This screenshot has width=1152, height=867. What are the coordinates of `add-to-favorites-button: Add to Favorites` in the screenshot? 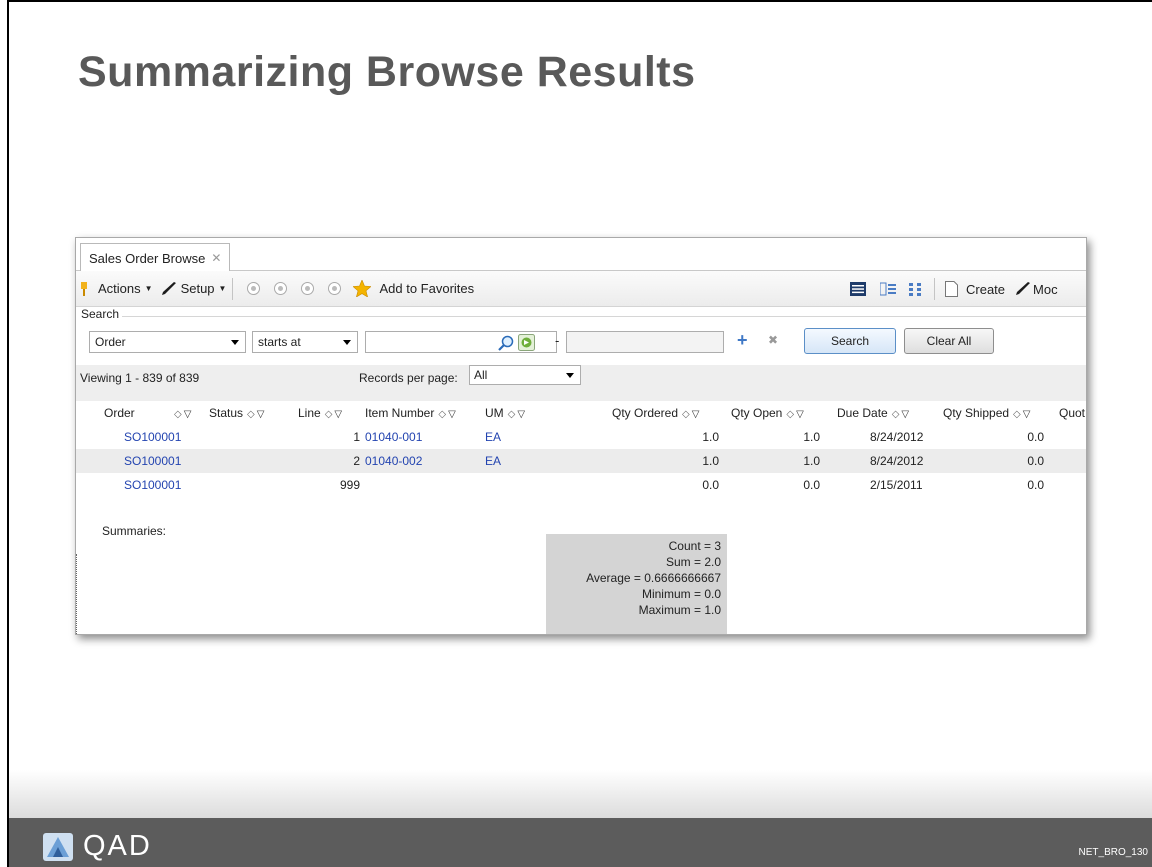 It's located at (413, 288).